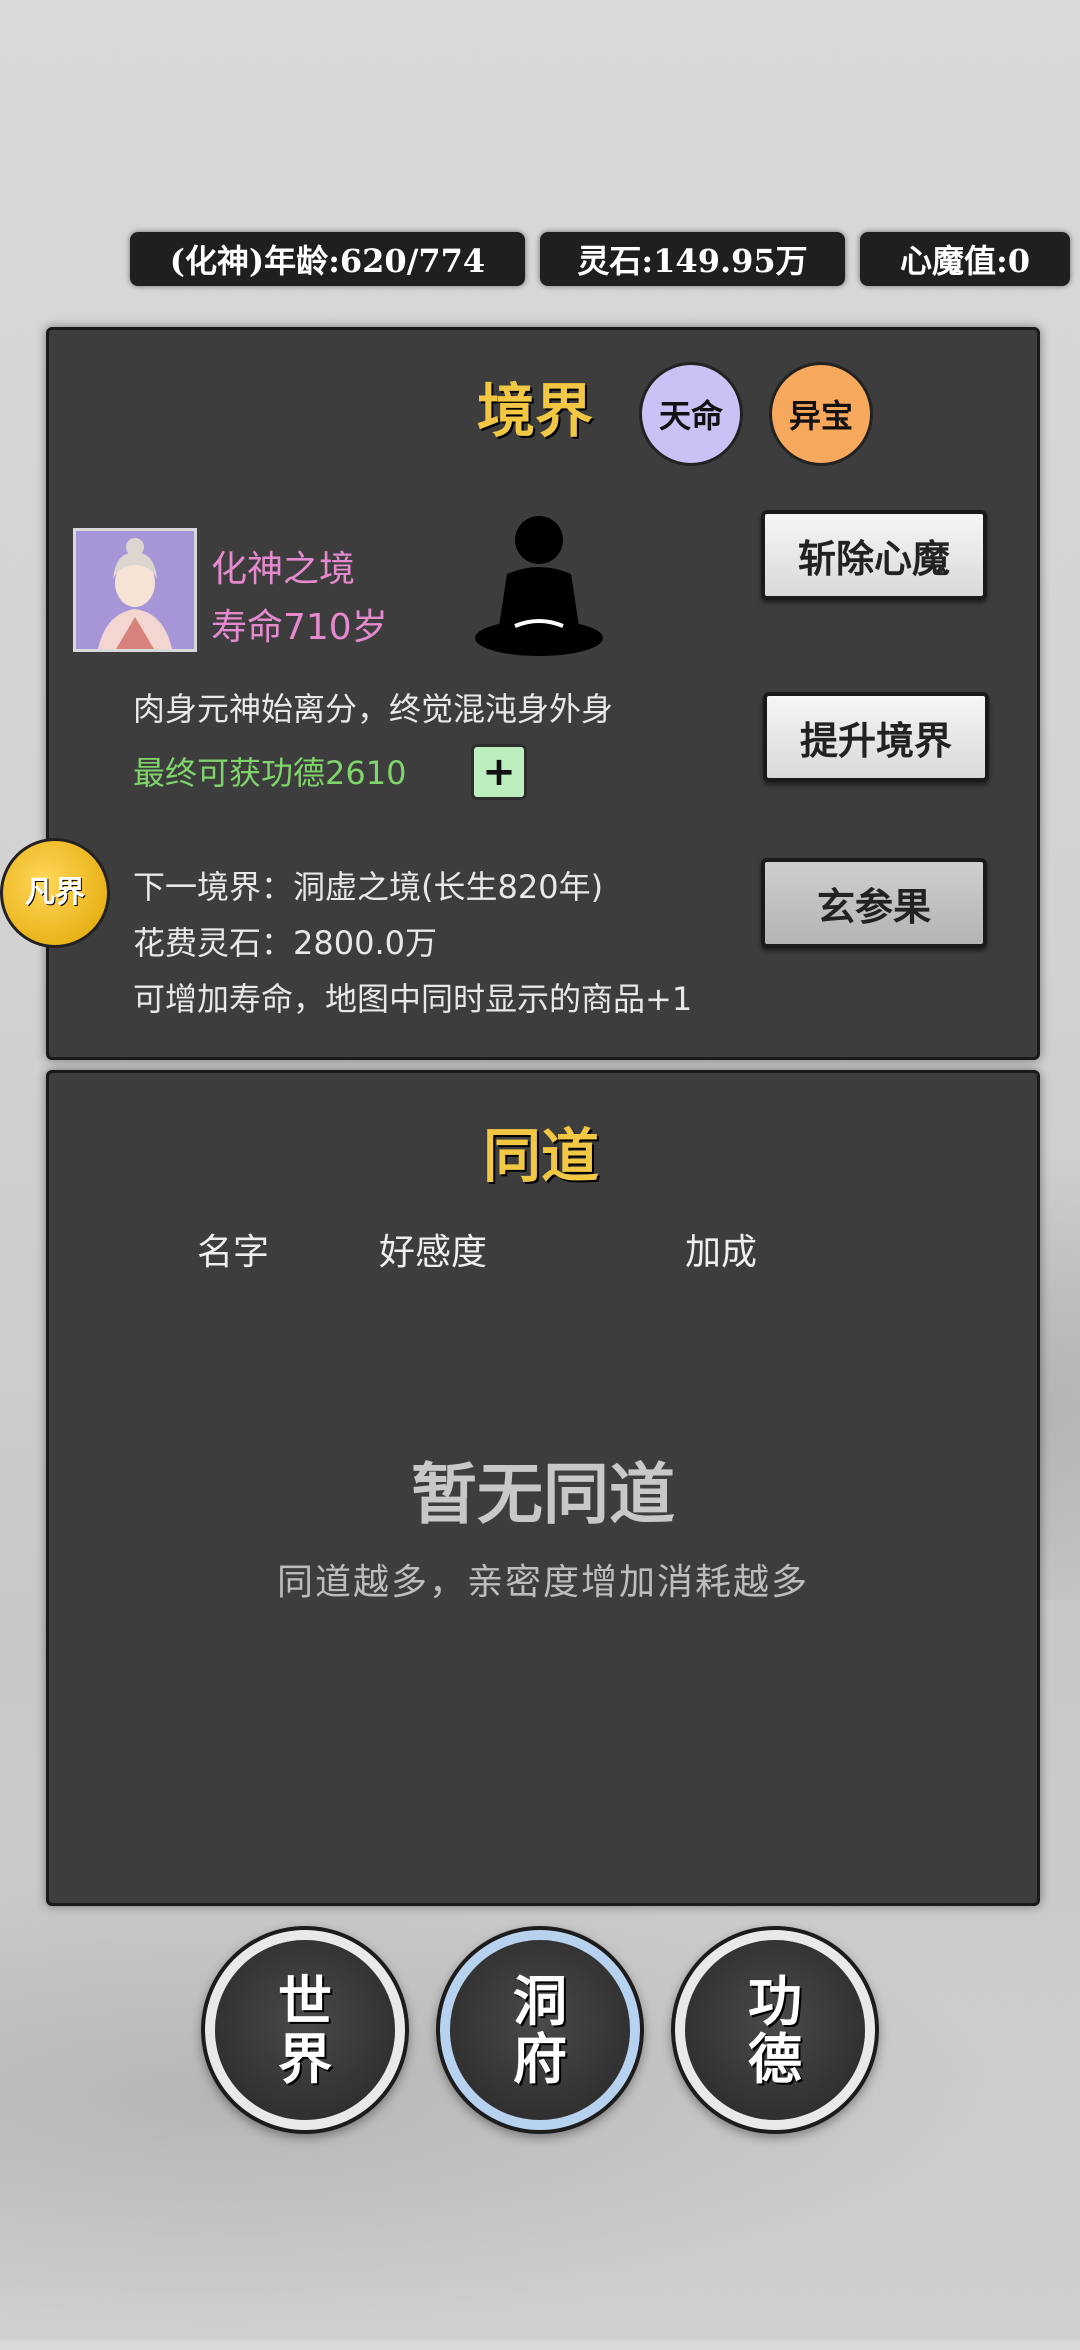  I want to click on next-realm: 下一境界：洞虚之境(长生820年), so click(368, 887).